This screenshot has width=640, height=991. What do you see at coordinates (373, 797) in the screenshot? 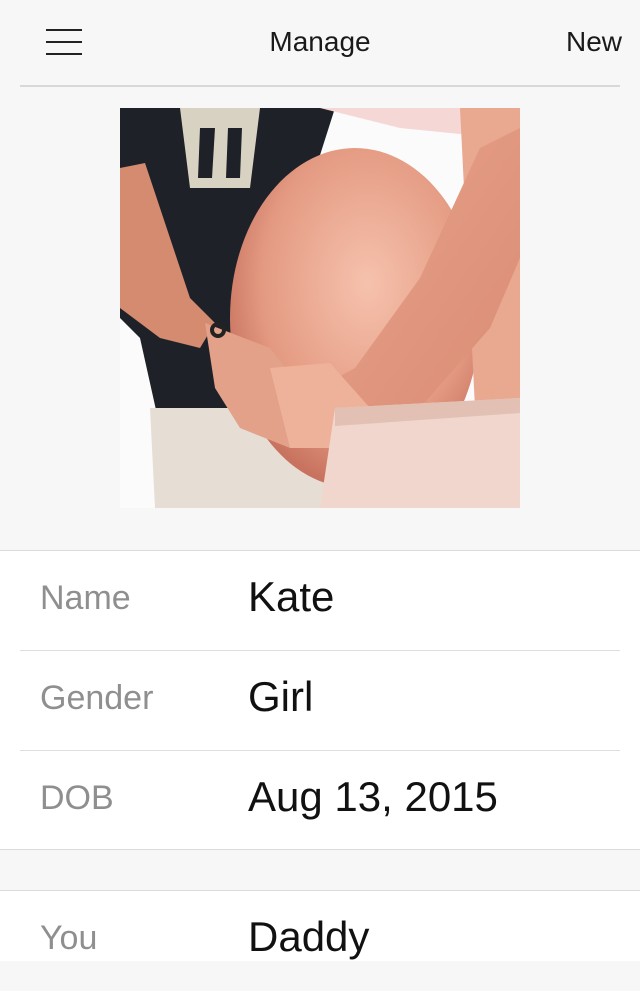
I see `dob-value: Aug 13, 2015` at bounding box center [373, 797].